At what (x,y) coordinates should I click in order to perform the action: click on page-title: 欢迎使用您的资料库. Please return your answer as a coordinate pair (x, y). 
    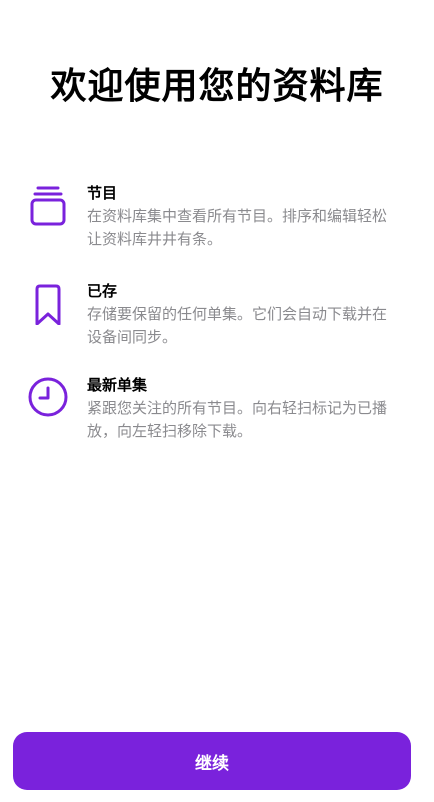
    Looking at the image, I should click on (217, 86).